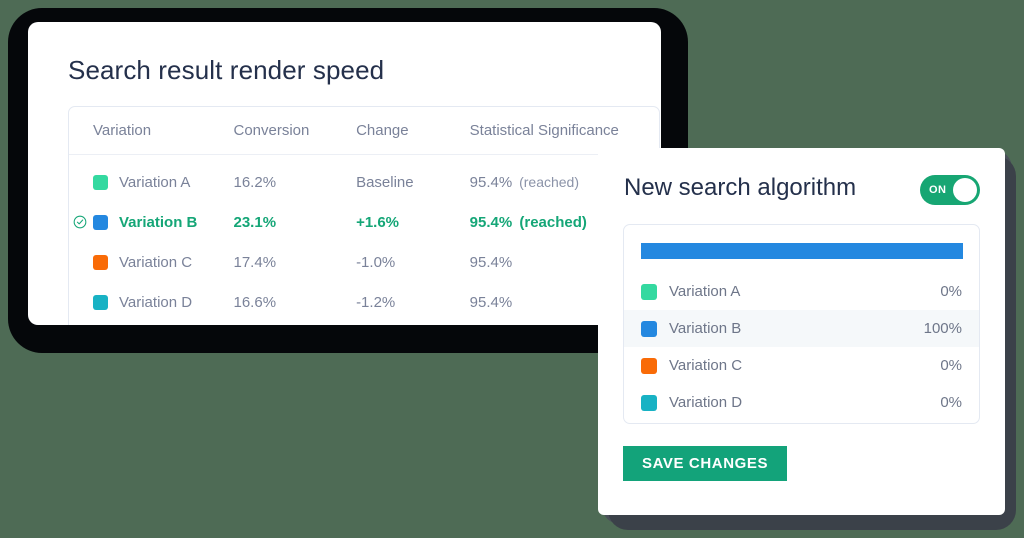 Image resolution: width=1024 pixels, height=538 pixels. Describe the element at coordinates (376, 262) in the screenshot. I see `cell-change: -1.0%` at that location.